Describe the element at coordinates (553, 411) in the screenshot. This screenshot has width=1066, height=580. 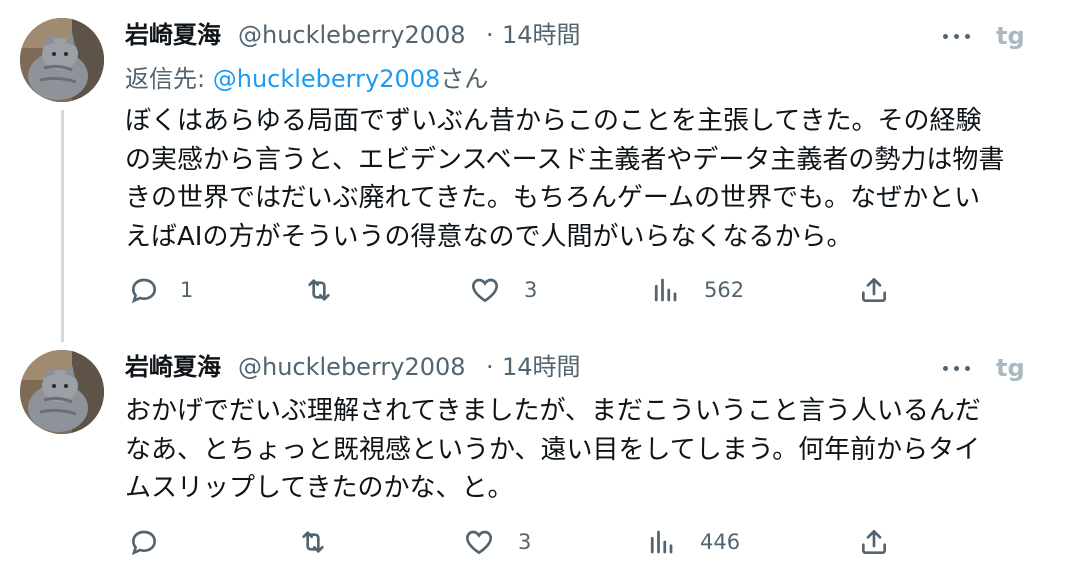
I see `tweet-text-line: おかげでだいぶ理解されてきましたが、まだこういうこと言う人いるんだ` at that location.